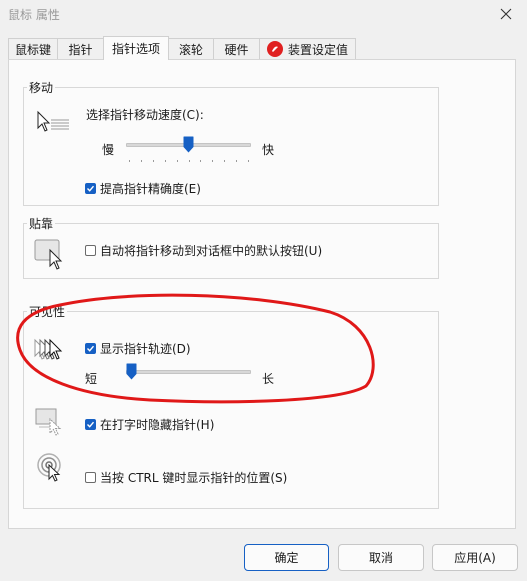 The height and width of the screenshot is (581, 527). I want to click on window-title: 鼠标 属性, so click(34, 15).